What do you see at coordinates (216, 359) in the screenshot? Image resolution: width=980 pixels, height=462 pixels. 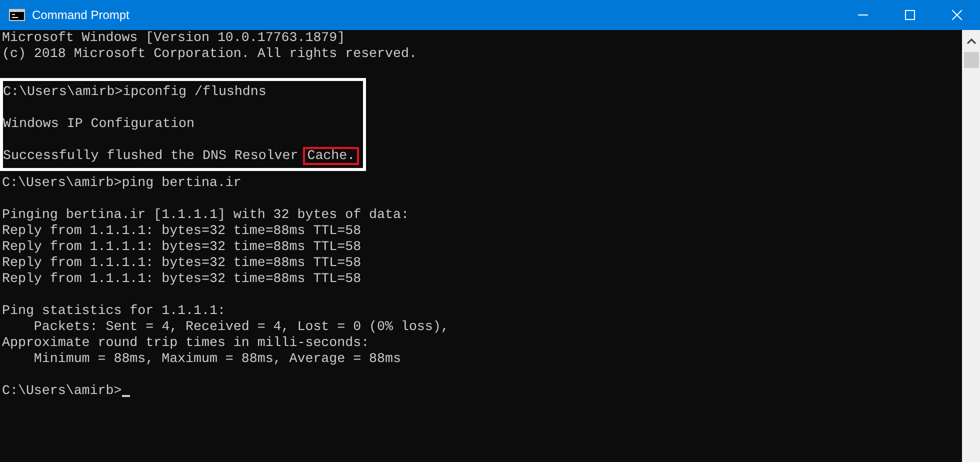 I see `console-line: Minimum = 88ms, Maximum = 88ms, Average = 88ms` at bounding box center [216, 359].